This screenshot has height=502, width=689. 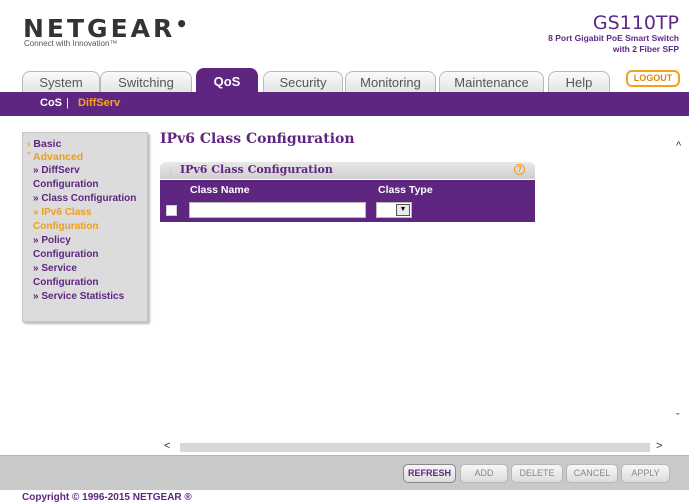 I want to click on sidebar-item-diffserv-configuration: » DiffServ Configuration, so click(x=85, y=178).